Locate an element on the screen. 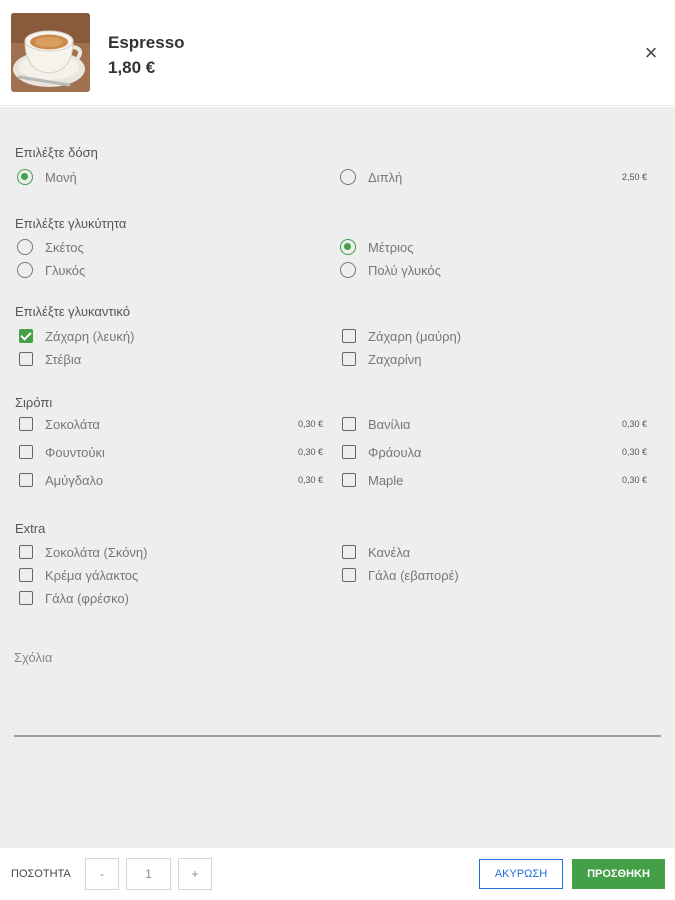 Image resolution: width=675 pixels, height=900 pixels. option-label: Γάλα (εβαπορέ) is located at coordinates (413, 575).